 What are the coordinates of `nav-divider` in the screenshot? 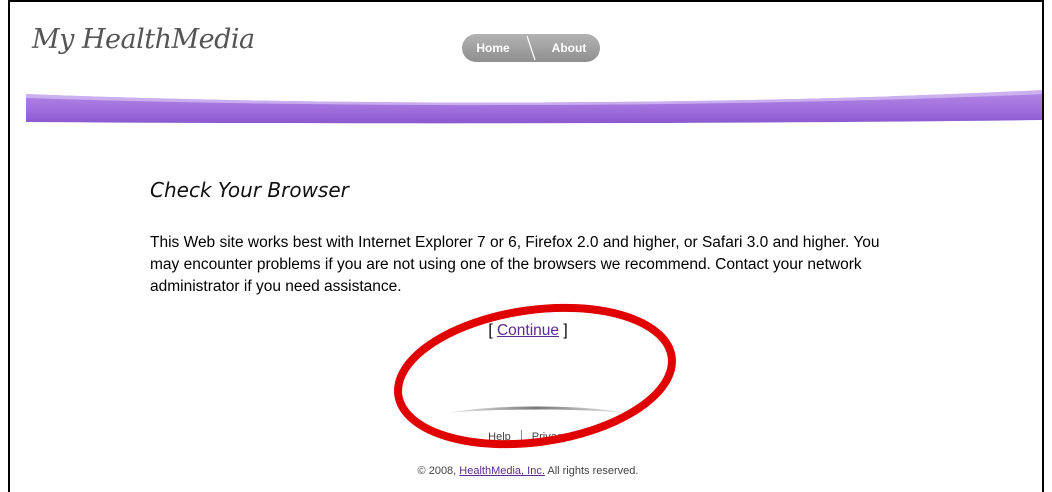 It's located at (531, 48).